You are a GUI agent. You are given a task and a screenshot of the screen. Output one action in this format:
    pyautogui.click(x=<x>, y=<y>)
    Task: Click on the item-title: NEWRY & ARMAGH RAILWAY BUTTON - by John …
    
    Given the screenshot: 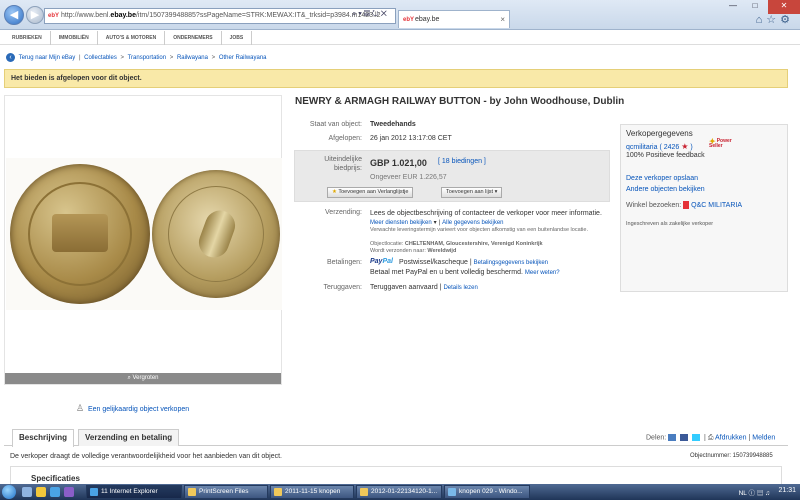 What is the action you would take?
    pyautogui.click(x=460, y=101)
    